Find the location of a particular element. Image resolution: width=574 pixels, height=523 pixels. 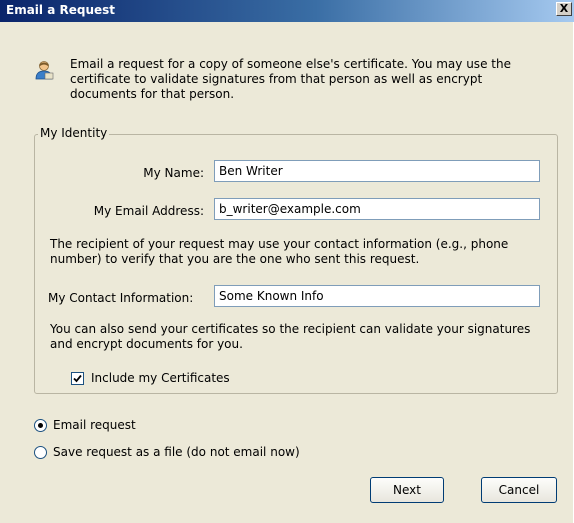

my-email-label: My Email Address: is located at coordinates (148, 211).